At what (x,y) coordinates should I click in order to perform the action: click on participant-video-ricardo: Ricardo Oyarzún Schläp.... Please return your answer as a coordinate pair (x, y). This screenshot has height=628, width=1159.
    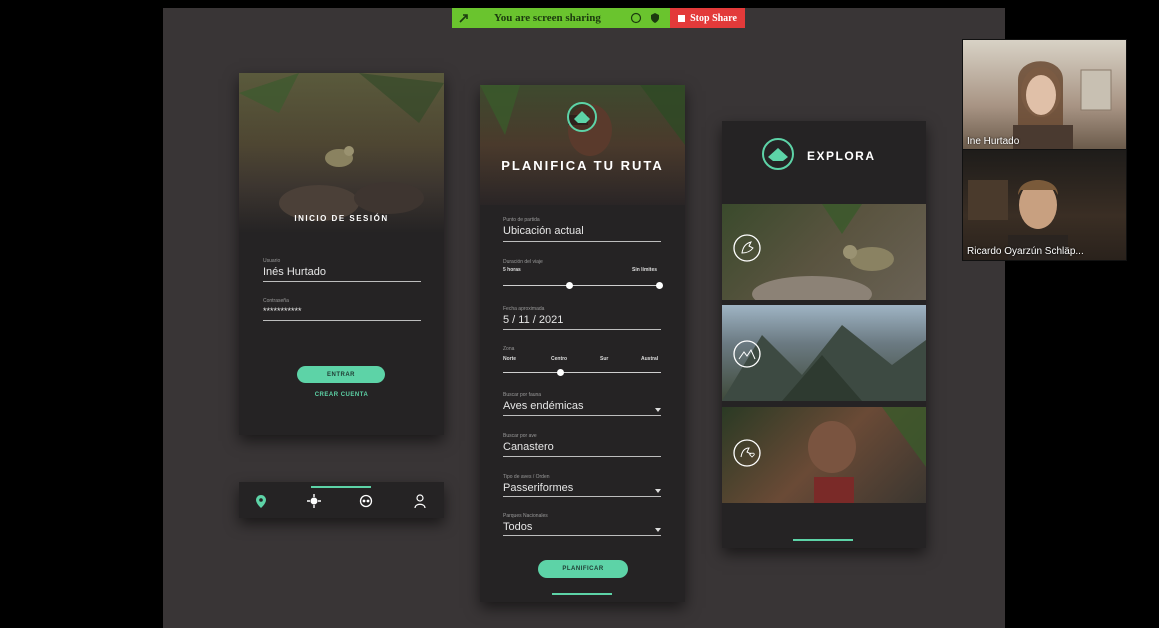
    Looking at the image, I should click on (1044, 205).